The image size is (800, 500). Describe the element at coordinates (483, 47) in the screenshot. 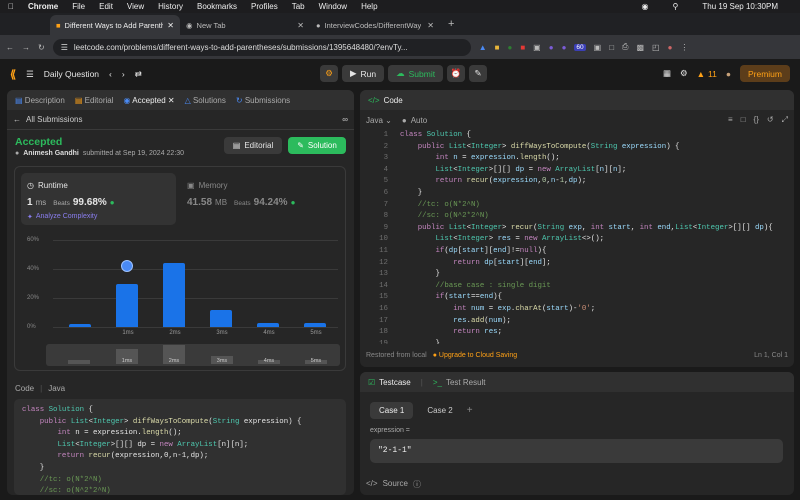

I see `extension-icon: ▲` at that location.